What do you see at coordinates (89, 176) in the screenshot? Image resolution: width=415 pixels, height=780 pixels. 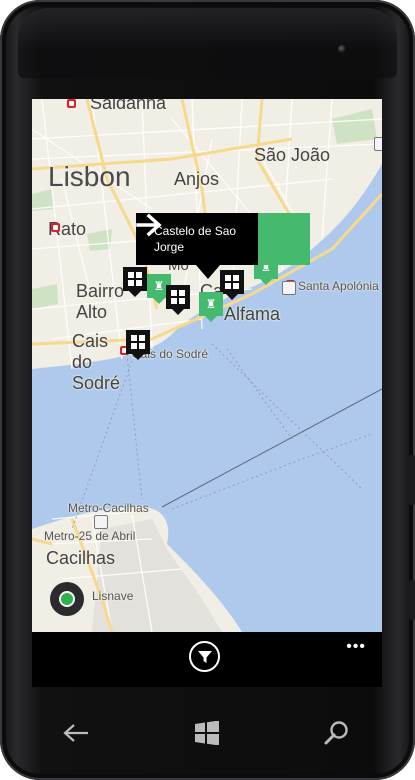 I see `label-lisbon: Lisbon` at bounding box center [89, 176].